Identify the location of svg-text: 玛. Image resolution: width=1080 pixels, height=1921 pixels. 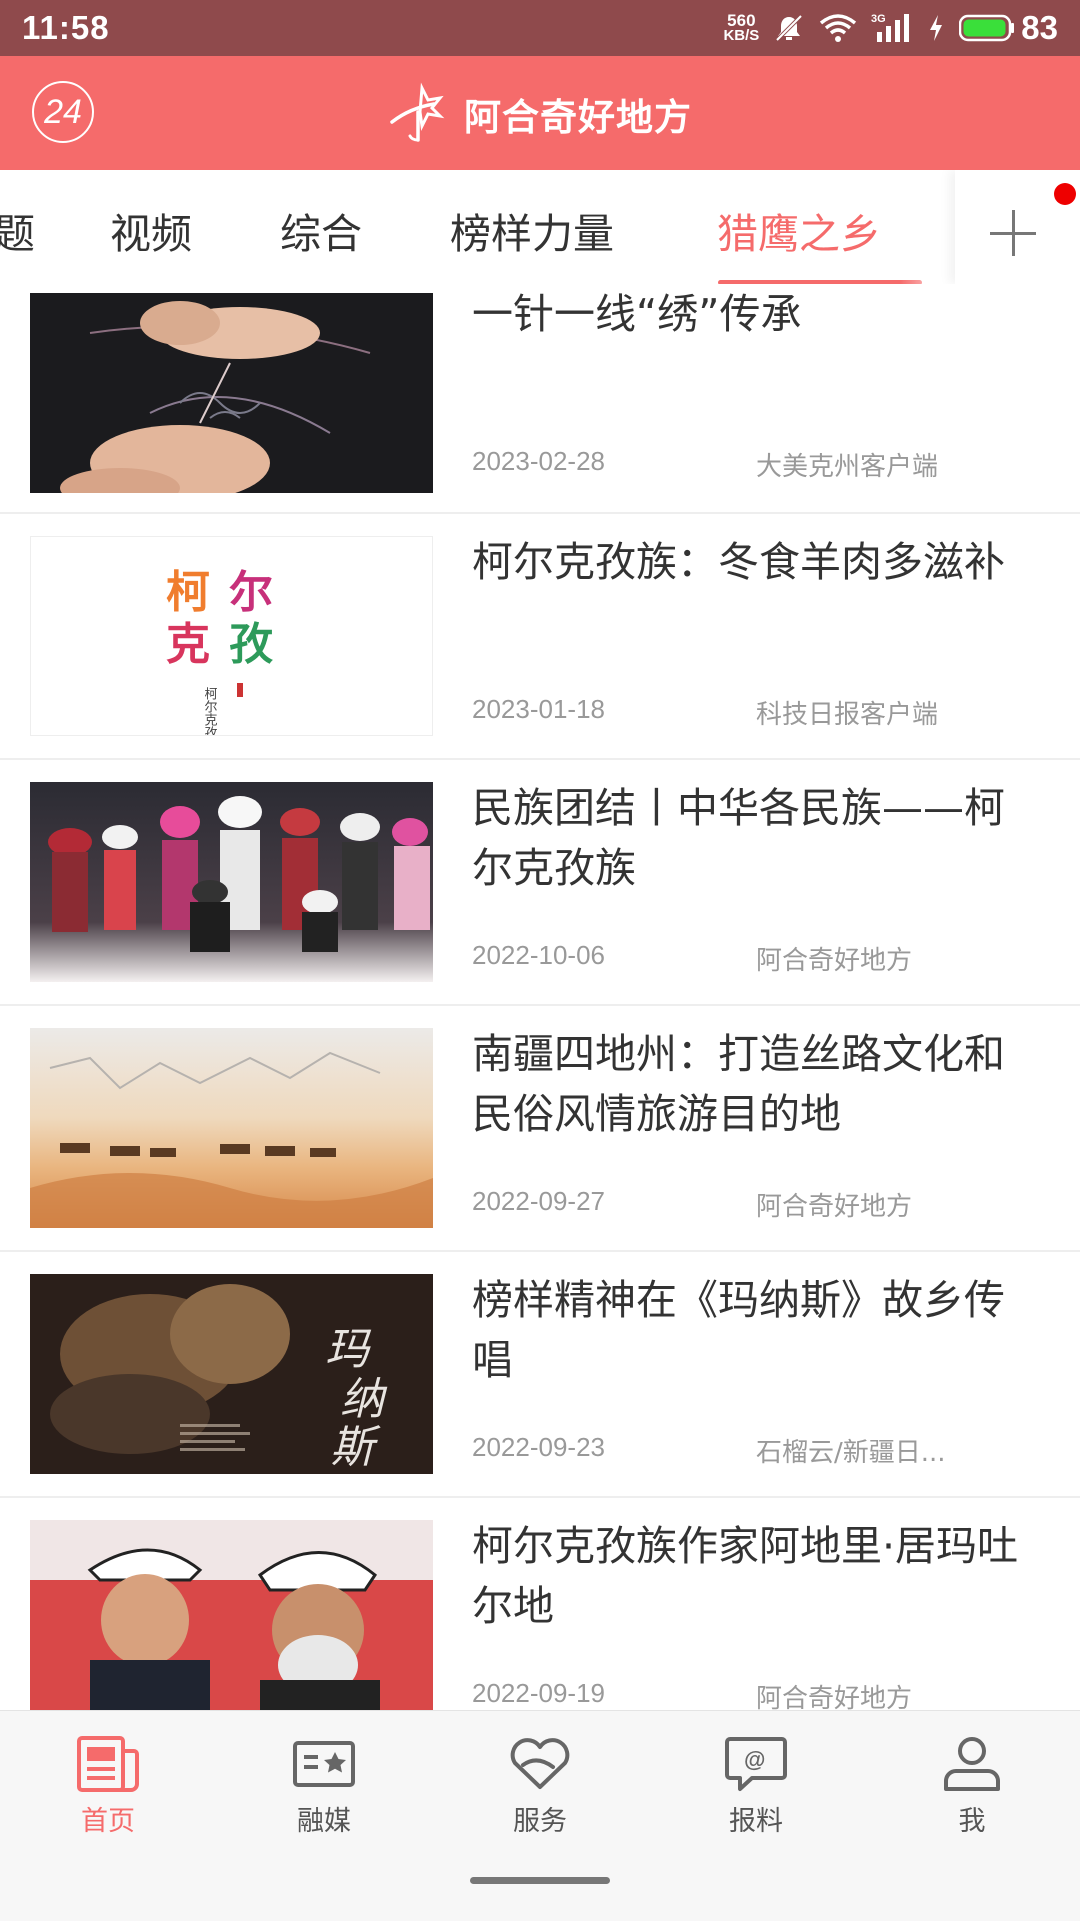
(348, 1349).